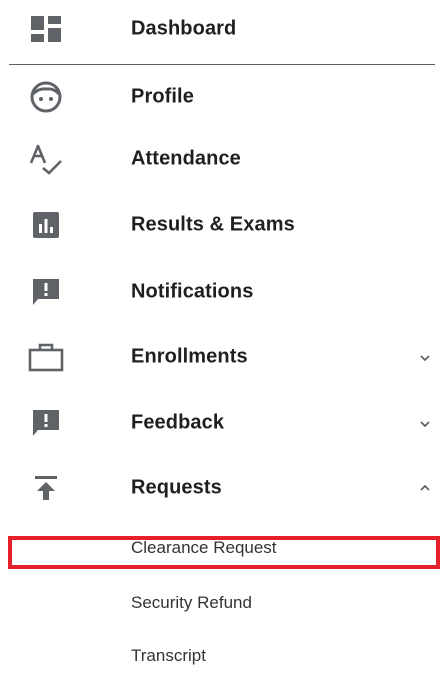  I want to click on nav-item-enrollments: Enrollments, so click(222, 357).